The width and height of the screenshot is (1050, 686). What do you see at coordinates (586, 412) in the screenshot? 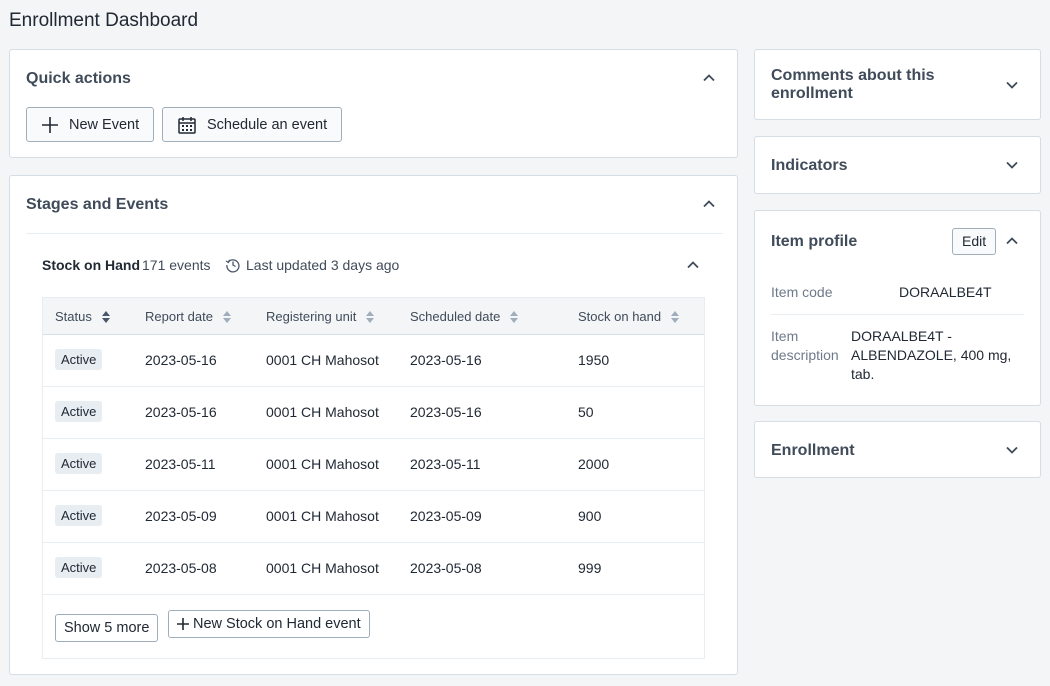
I see `stock-on-hand-cell: 50` at bounding box center [586, 412].